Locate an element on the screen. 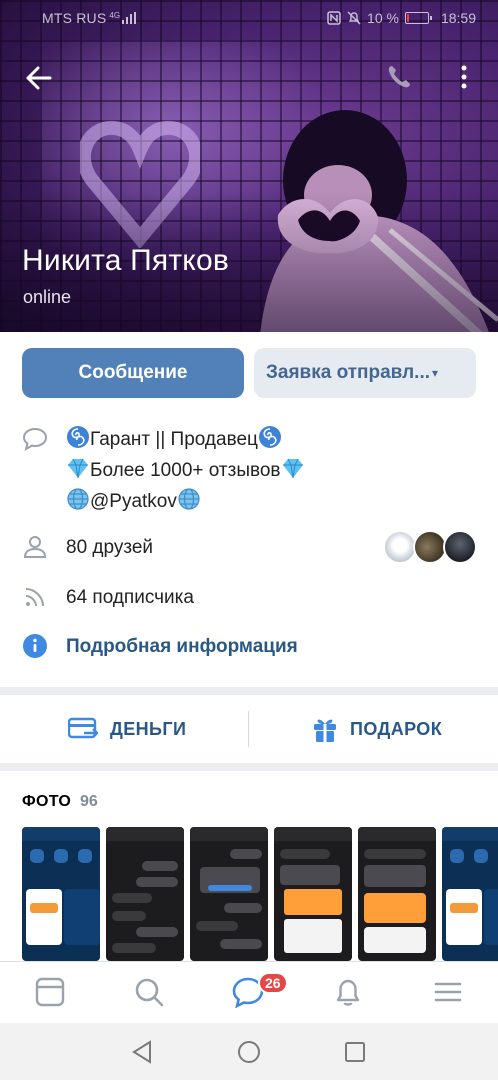 This screenshot has width=498, height=1080. search-icon is located at coordinates (149, 992).